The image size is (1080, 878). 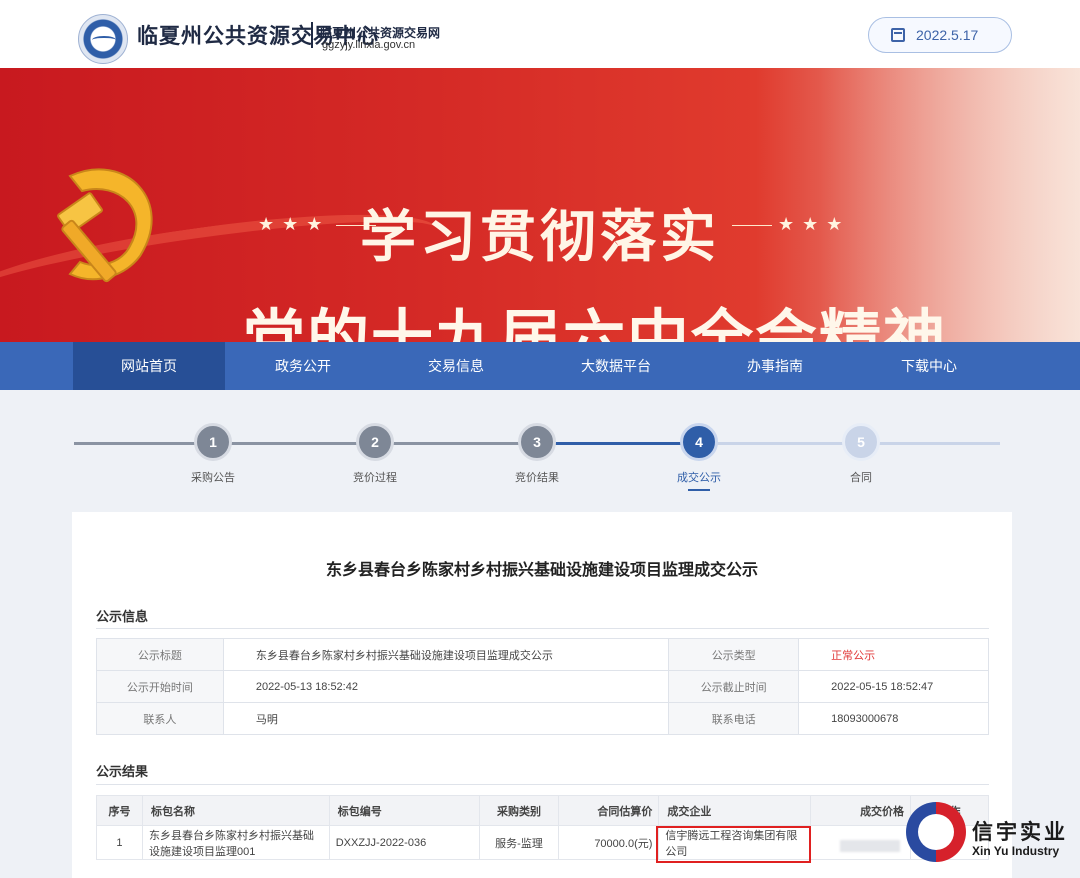 I want to click on col-header: 成交价格, so click(x=861, y=810).